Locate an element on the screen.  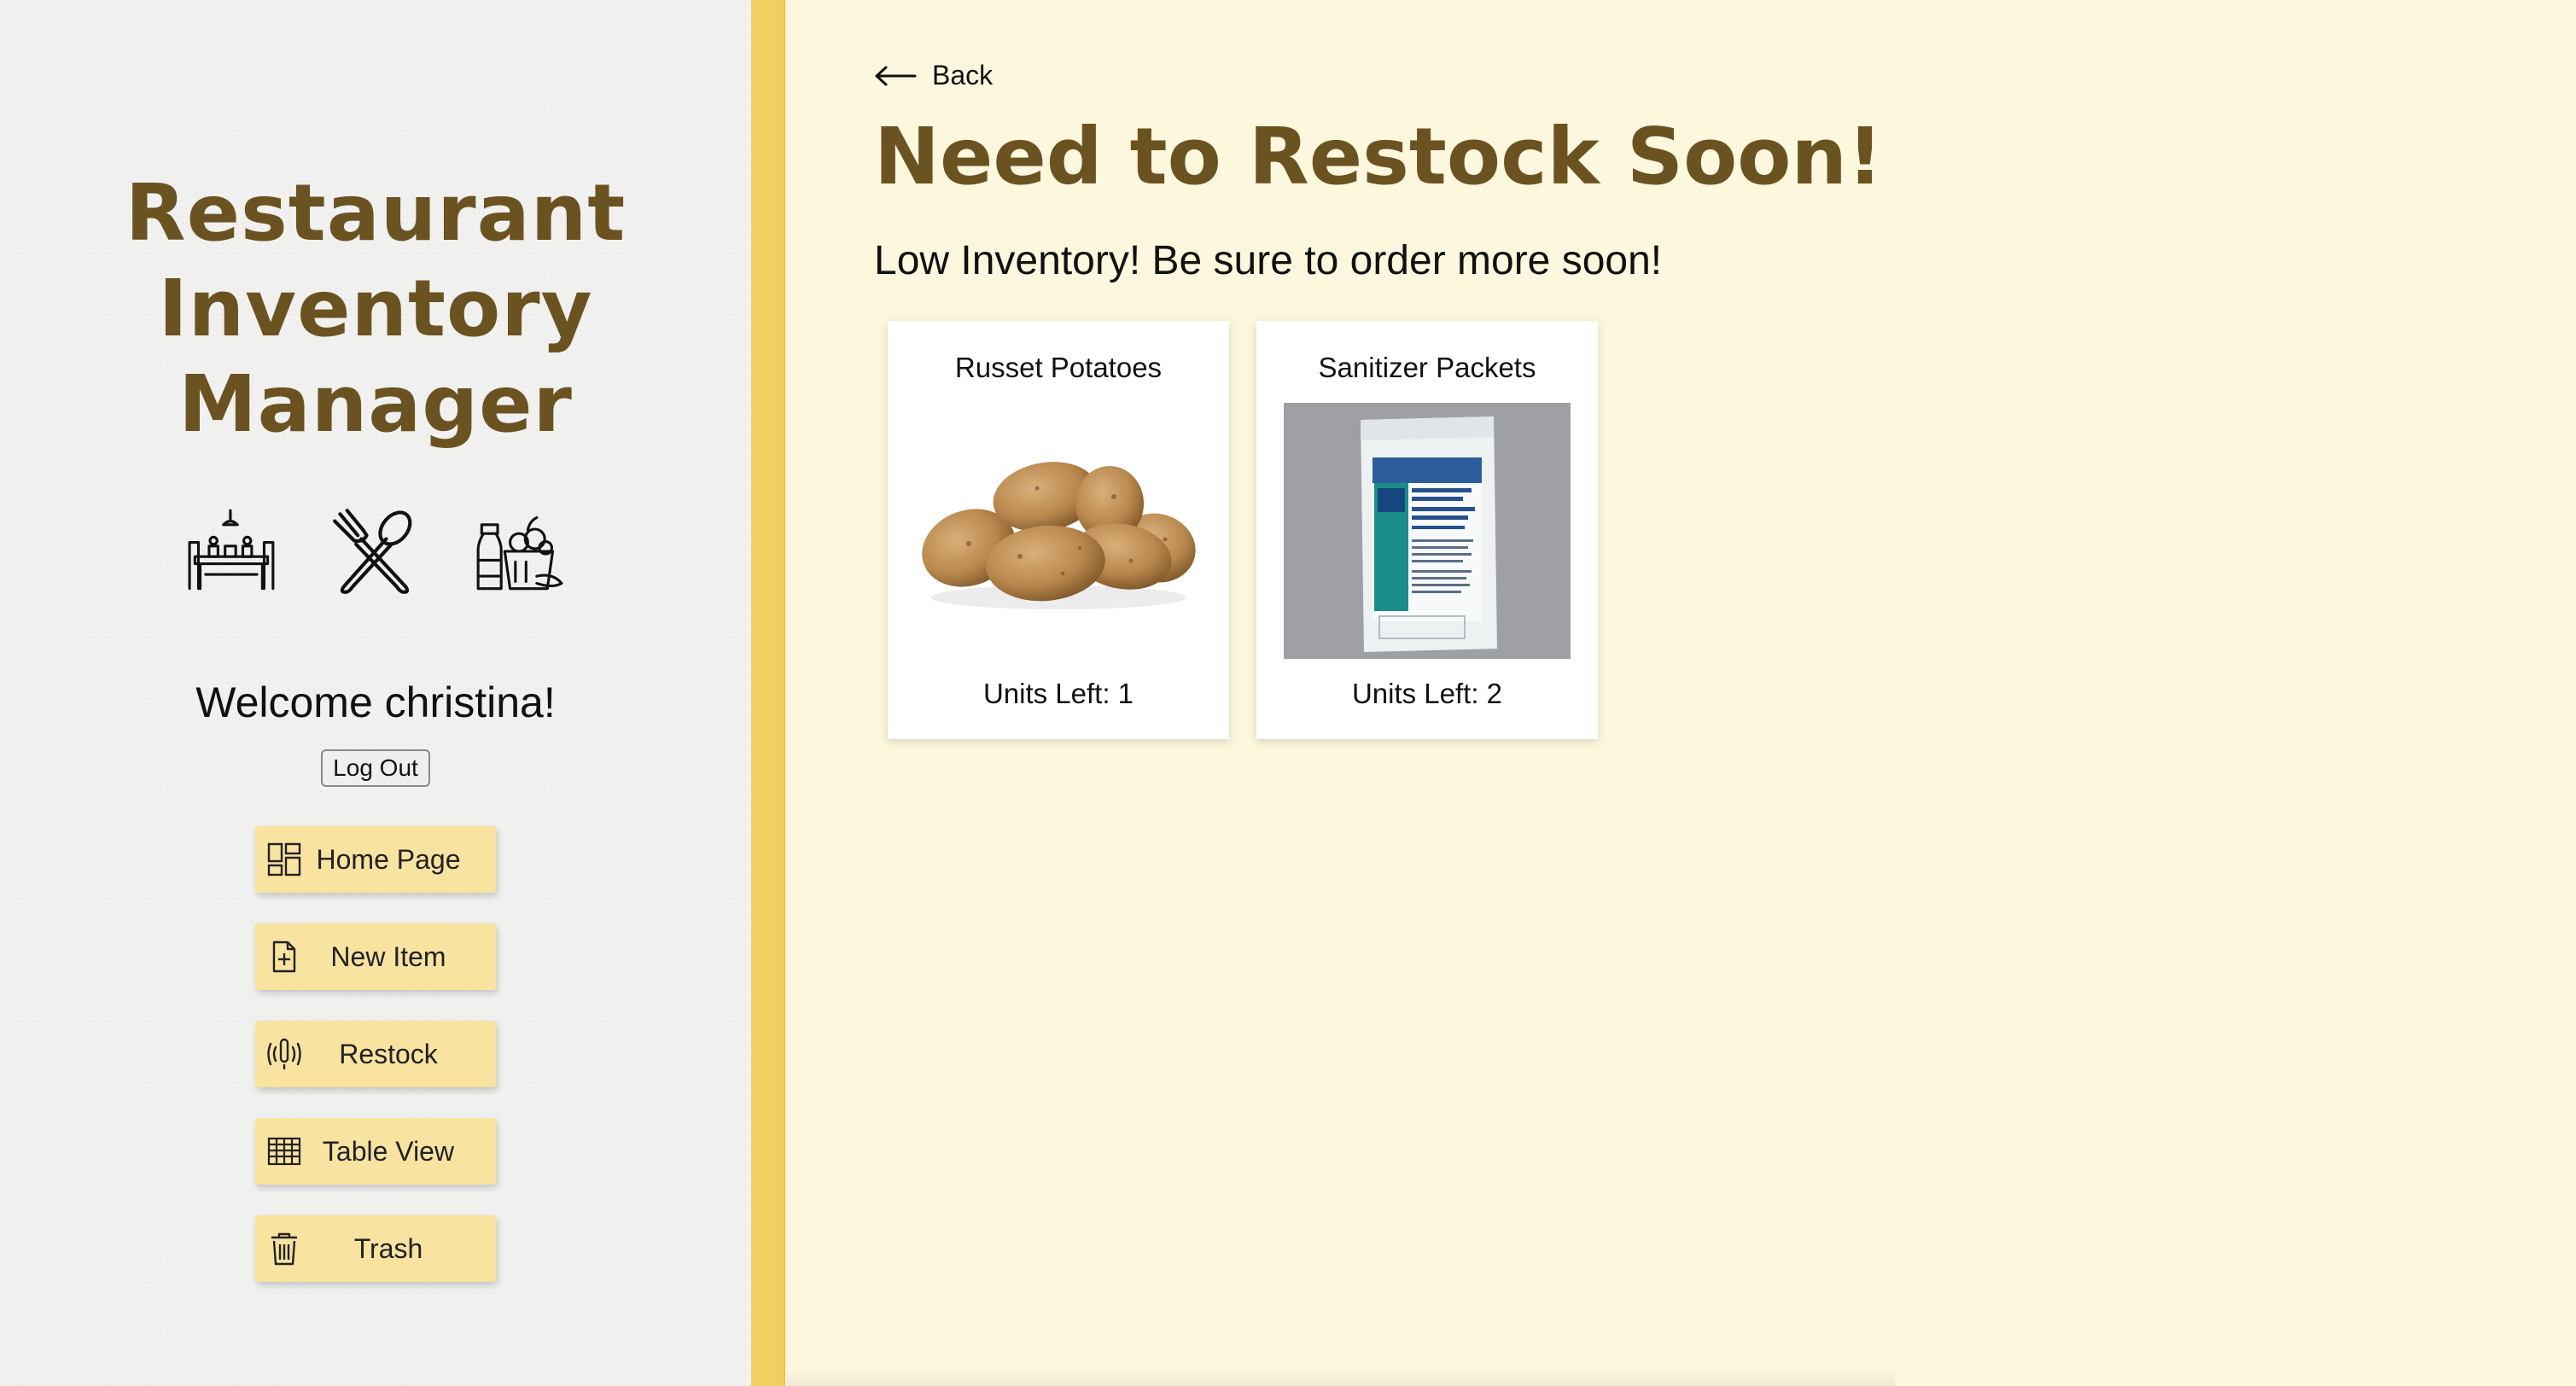
logout-button: Log Out is located at coordinates (375, 768).